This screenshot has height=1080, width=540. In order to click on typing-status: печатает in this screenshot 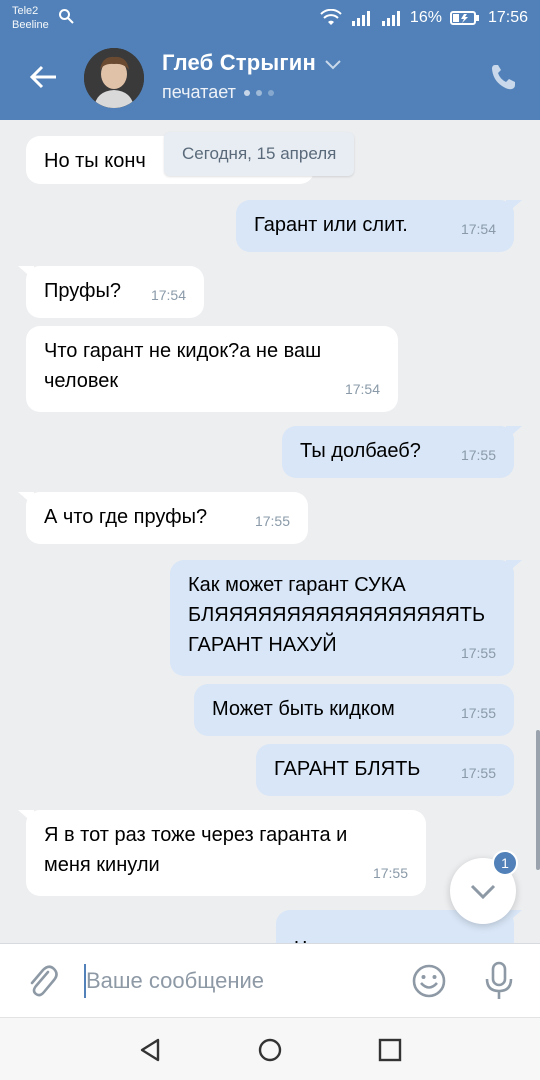, I will do `click(218, 92)`.